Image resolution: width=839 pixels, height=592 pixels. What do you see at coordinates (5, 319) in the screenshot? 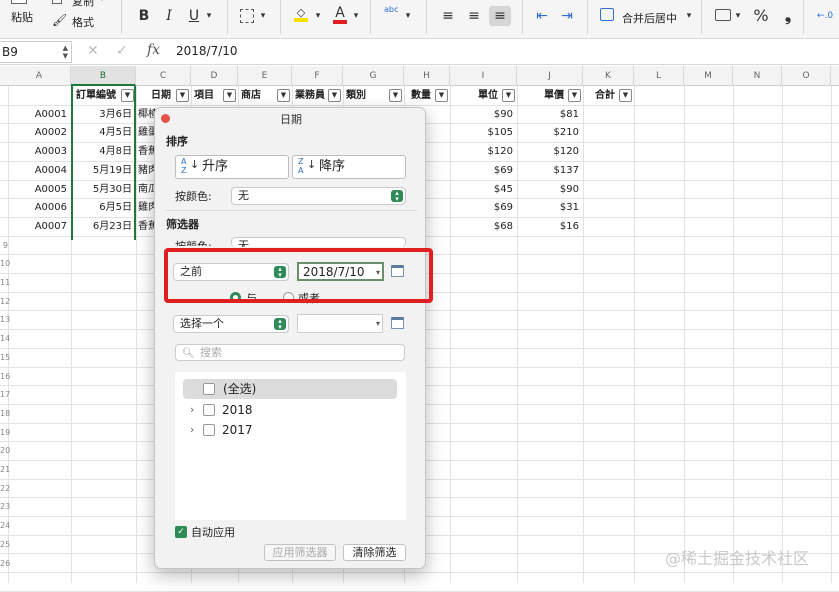
I see `row-number: 13` at bounding box center [5, 319].